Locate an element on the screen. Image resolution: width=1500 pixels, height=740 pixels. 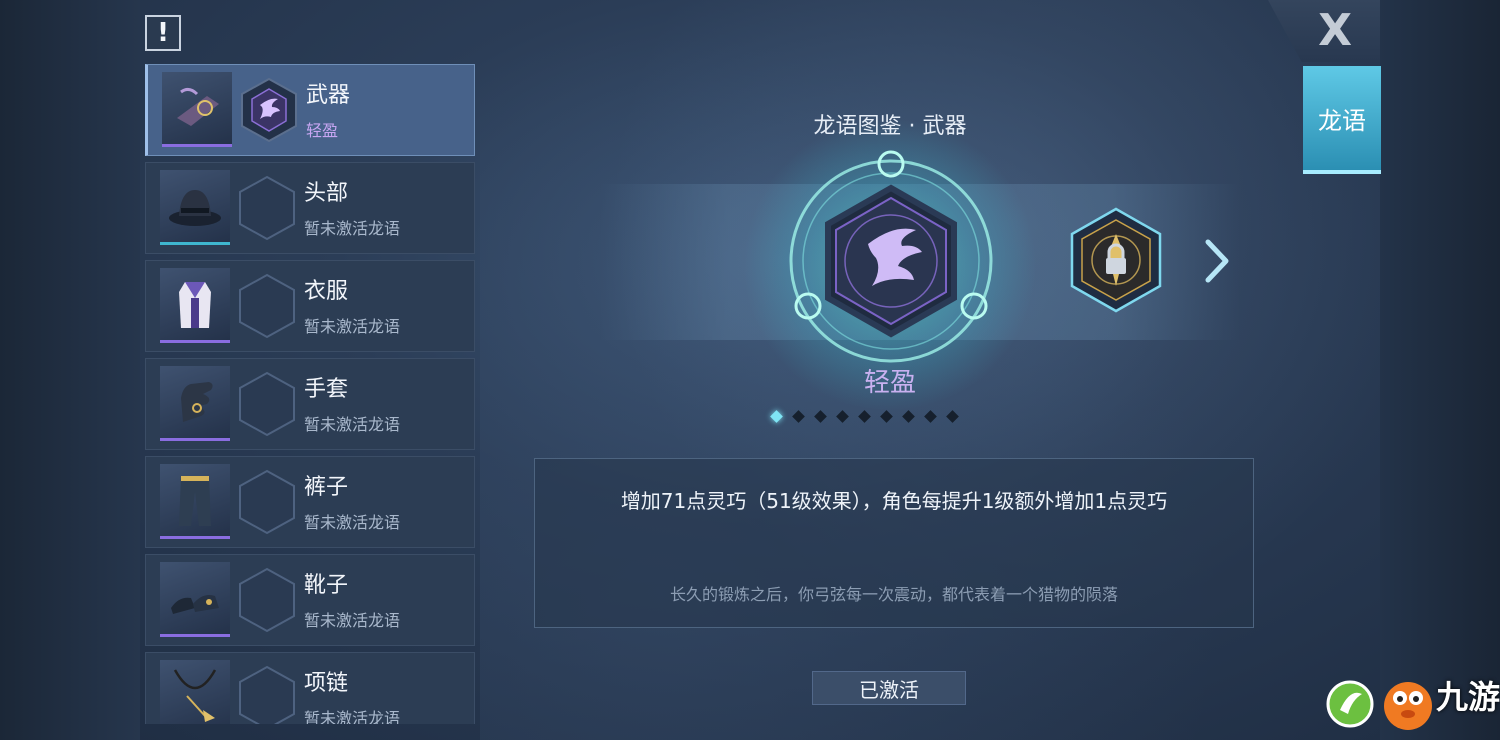
pants-icon is located at coordinates (195, 500).